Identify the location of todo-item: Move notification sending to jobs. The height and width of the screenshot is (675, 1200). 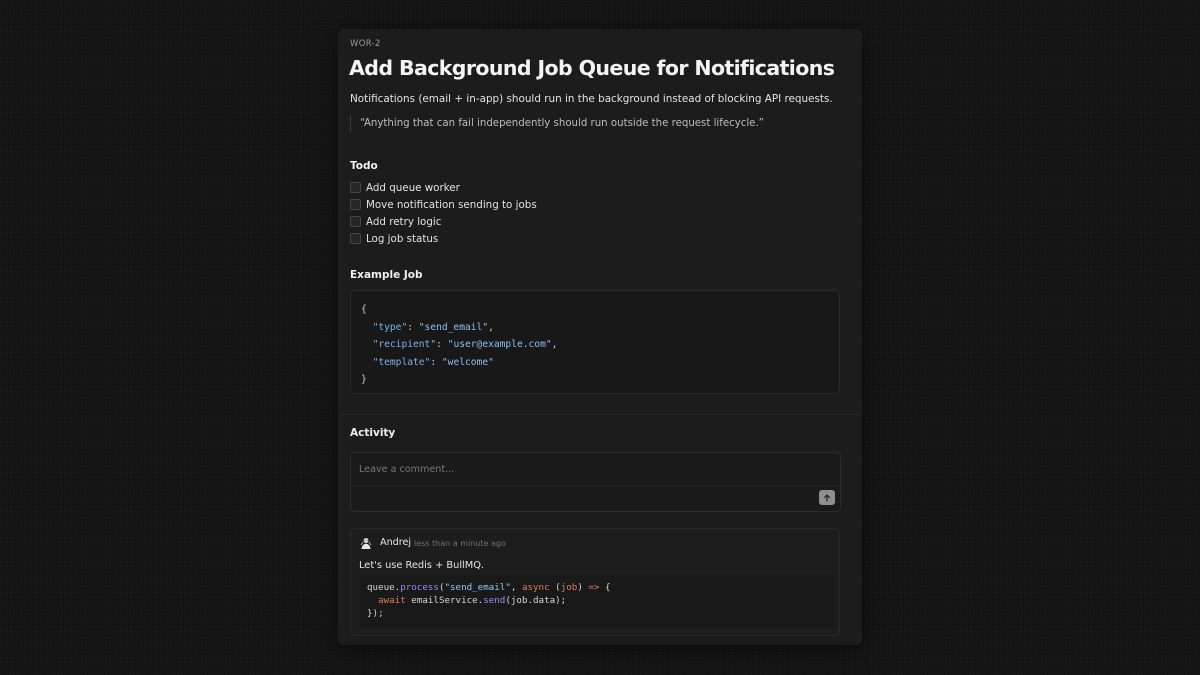
(443, 204).